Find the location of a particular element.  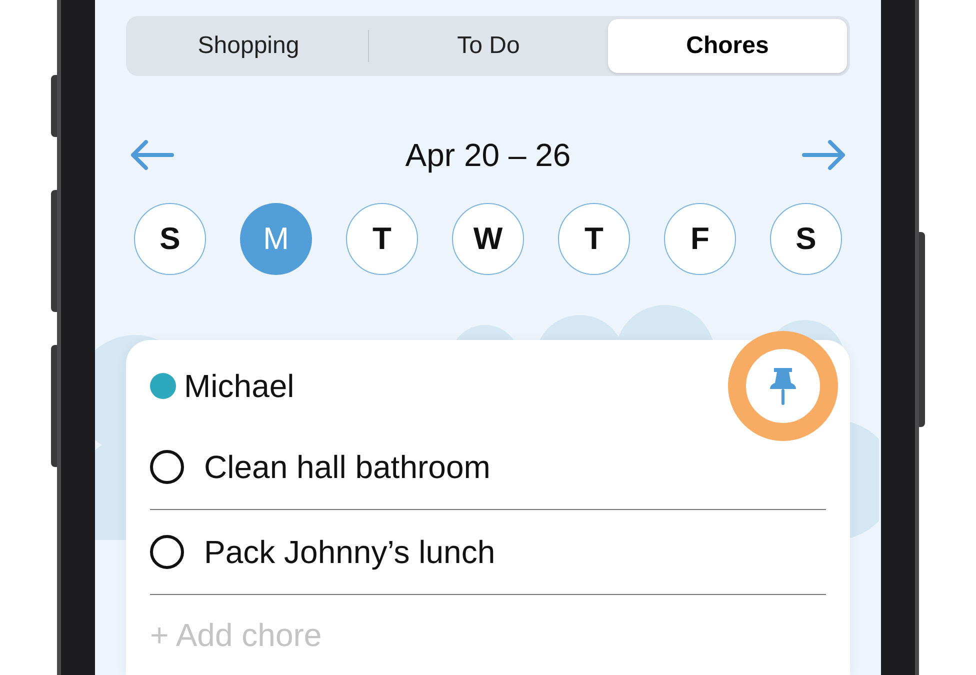

chore-label: Clean hall bathroom is located at coordinates (347, 467).